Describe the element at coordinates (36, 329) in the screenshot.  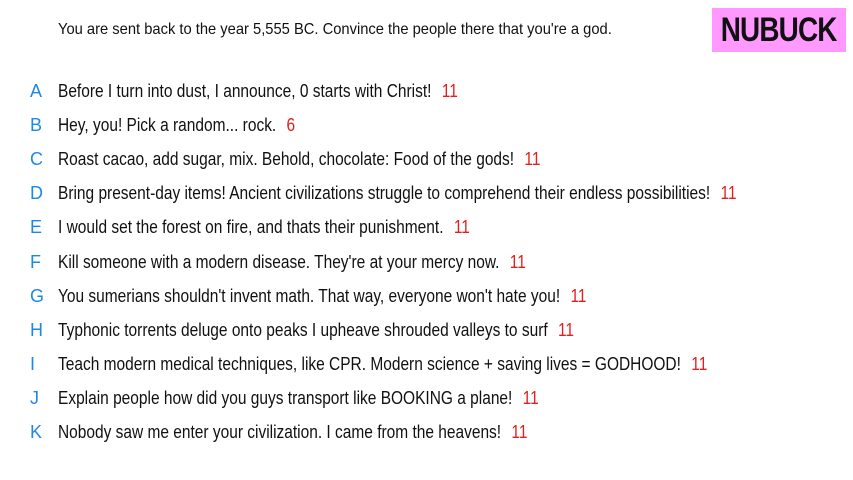
I see `answer-letter: H` at that location.